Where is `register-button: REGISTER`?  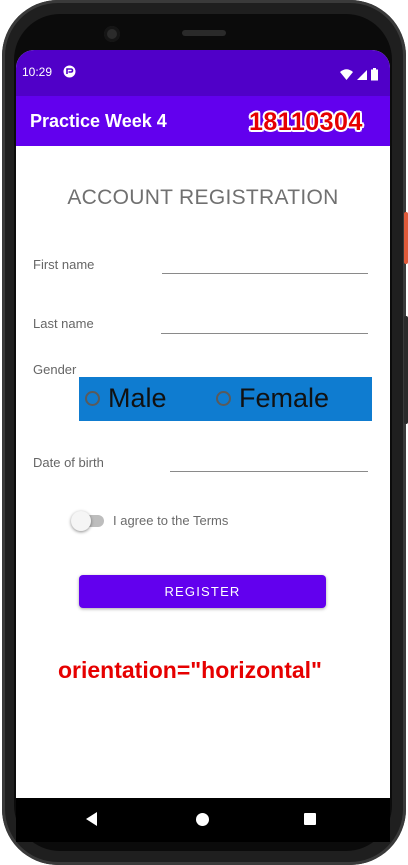 register-button: REGISTER is located at coordinates (202, 591).